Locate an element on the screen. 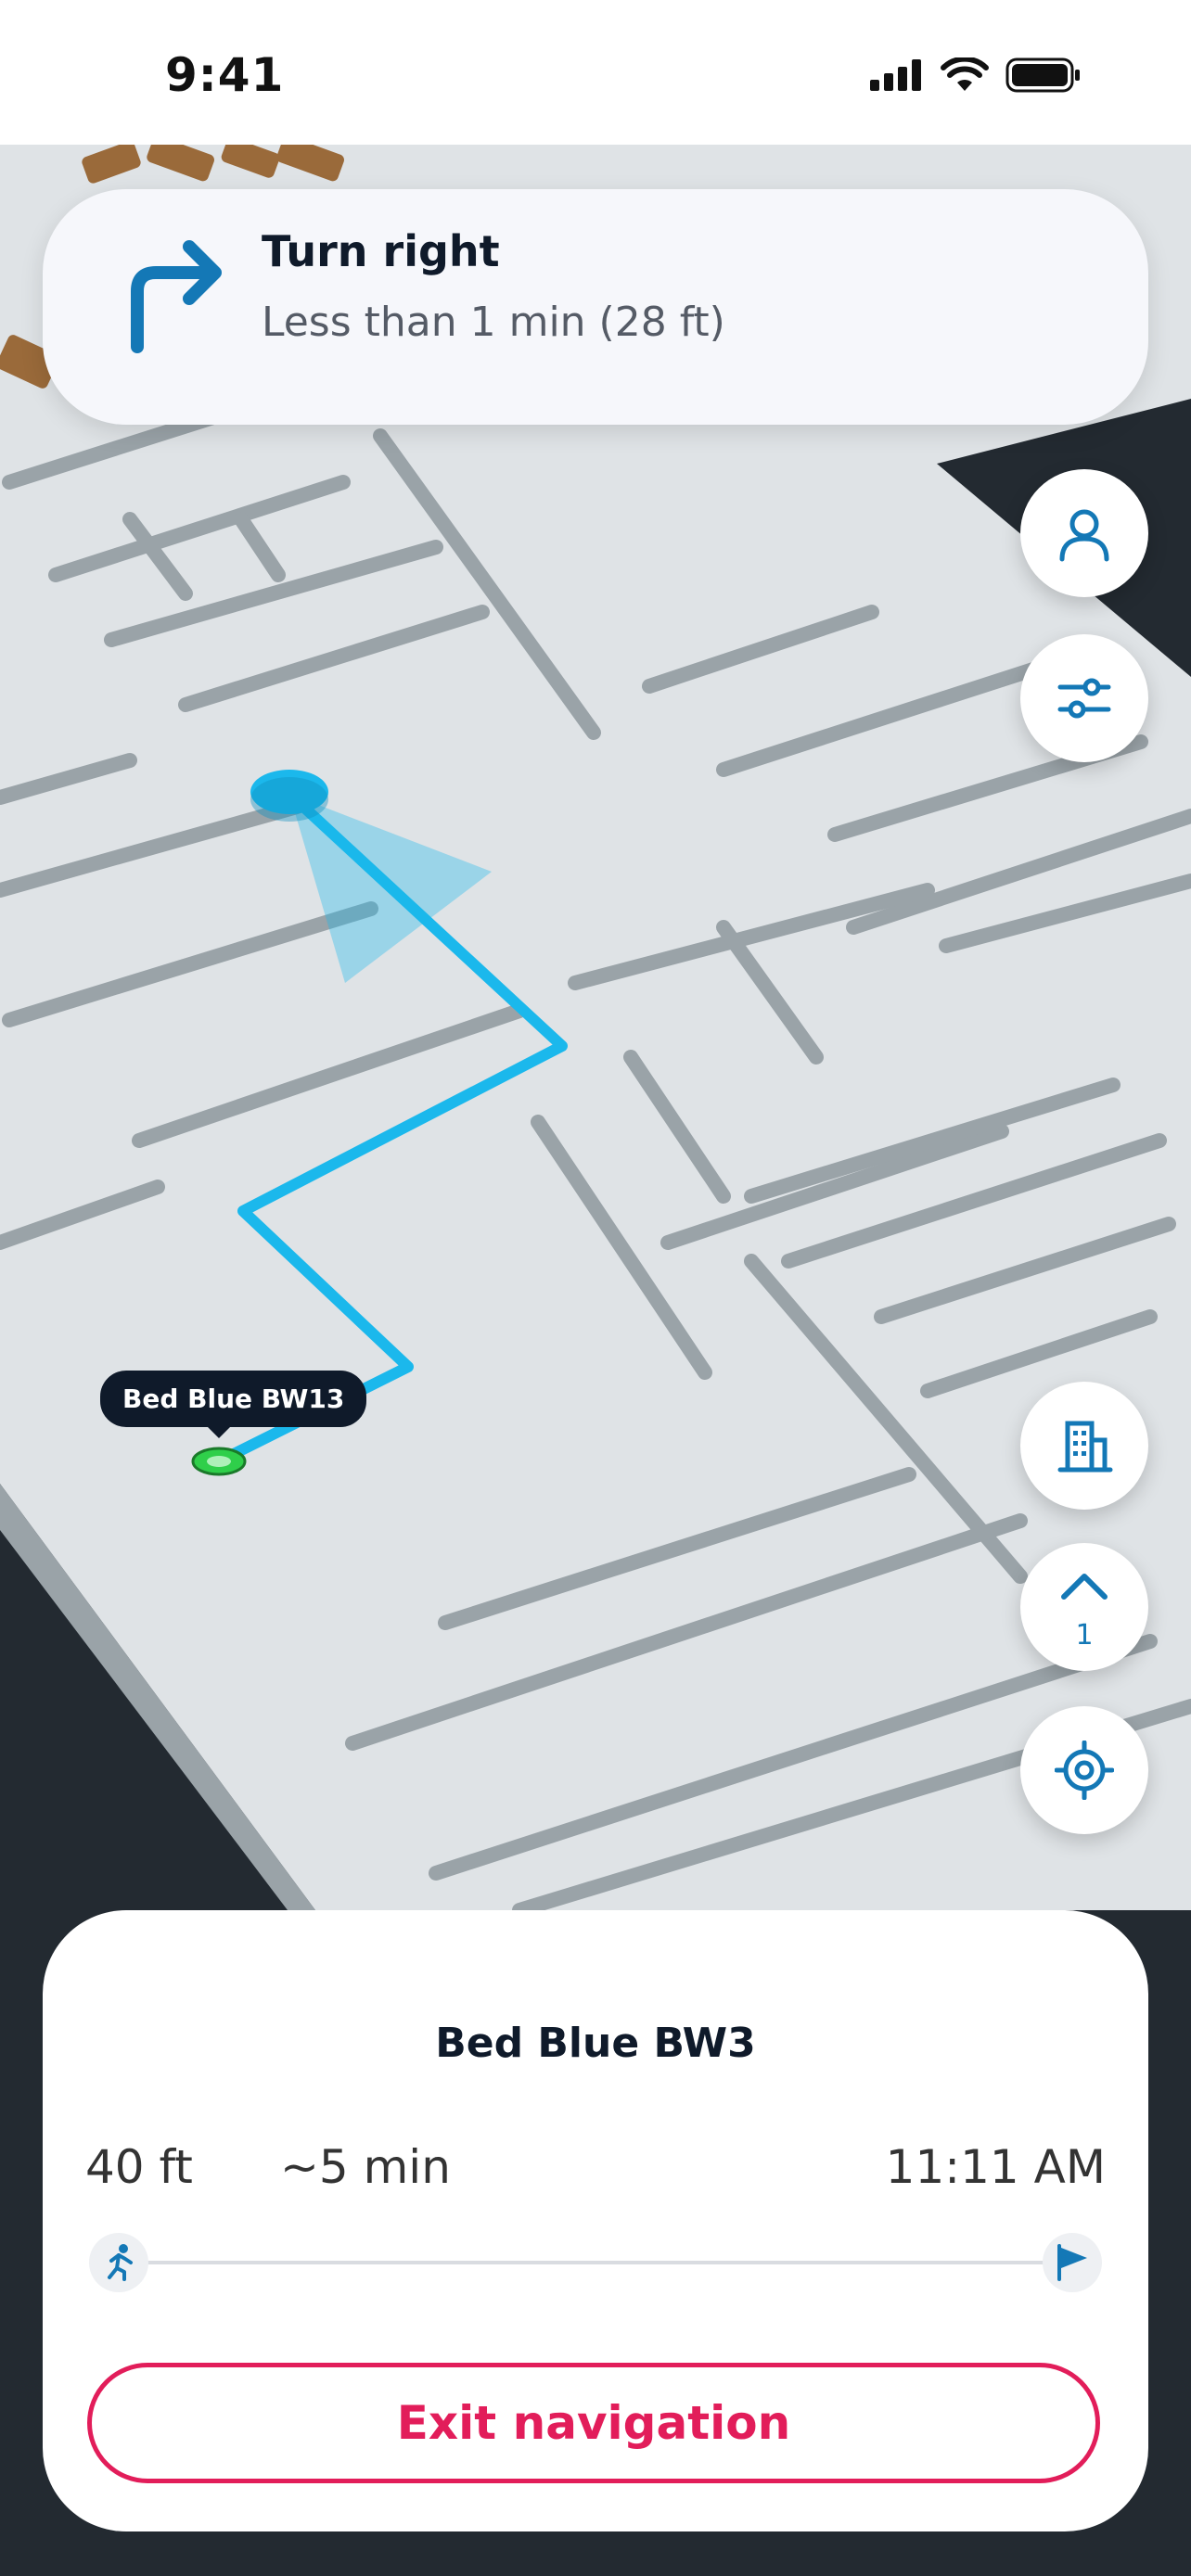 This screenshot has height=2576, width=1191. turn-instruction-card: Turn right Less than 1 min (28 ft) is located at coordinates (595, 307).